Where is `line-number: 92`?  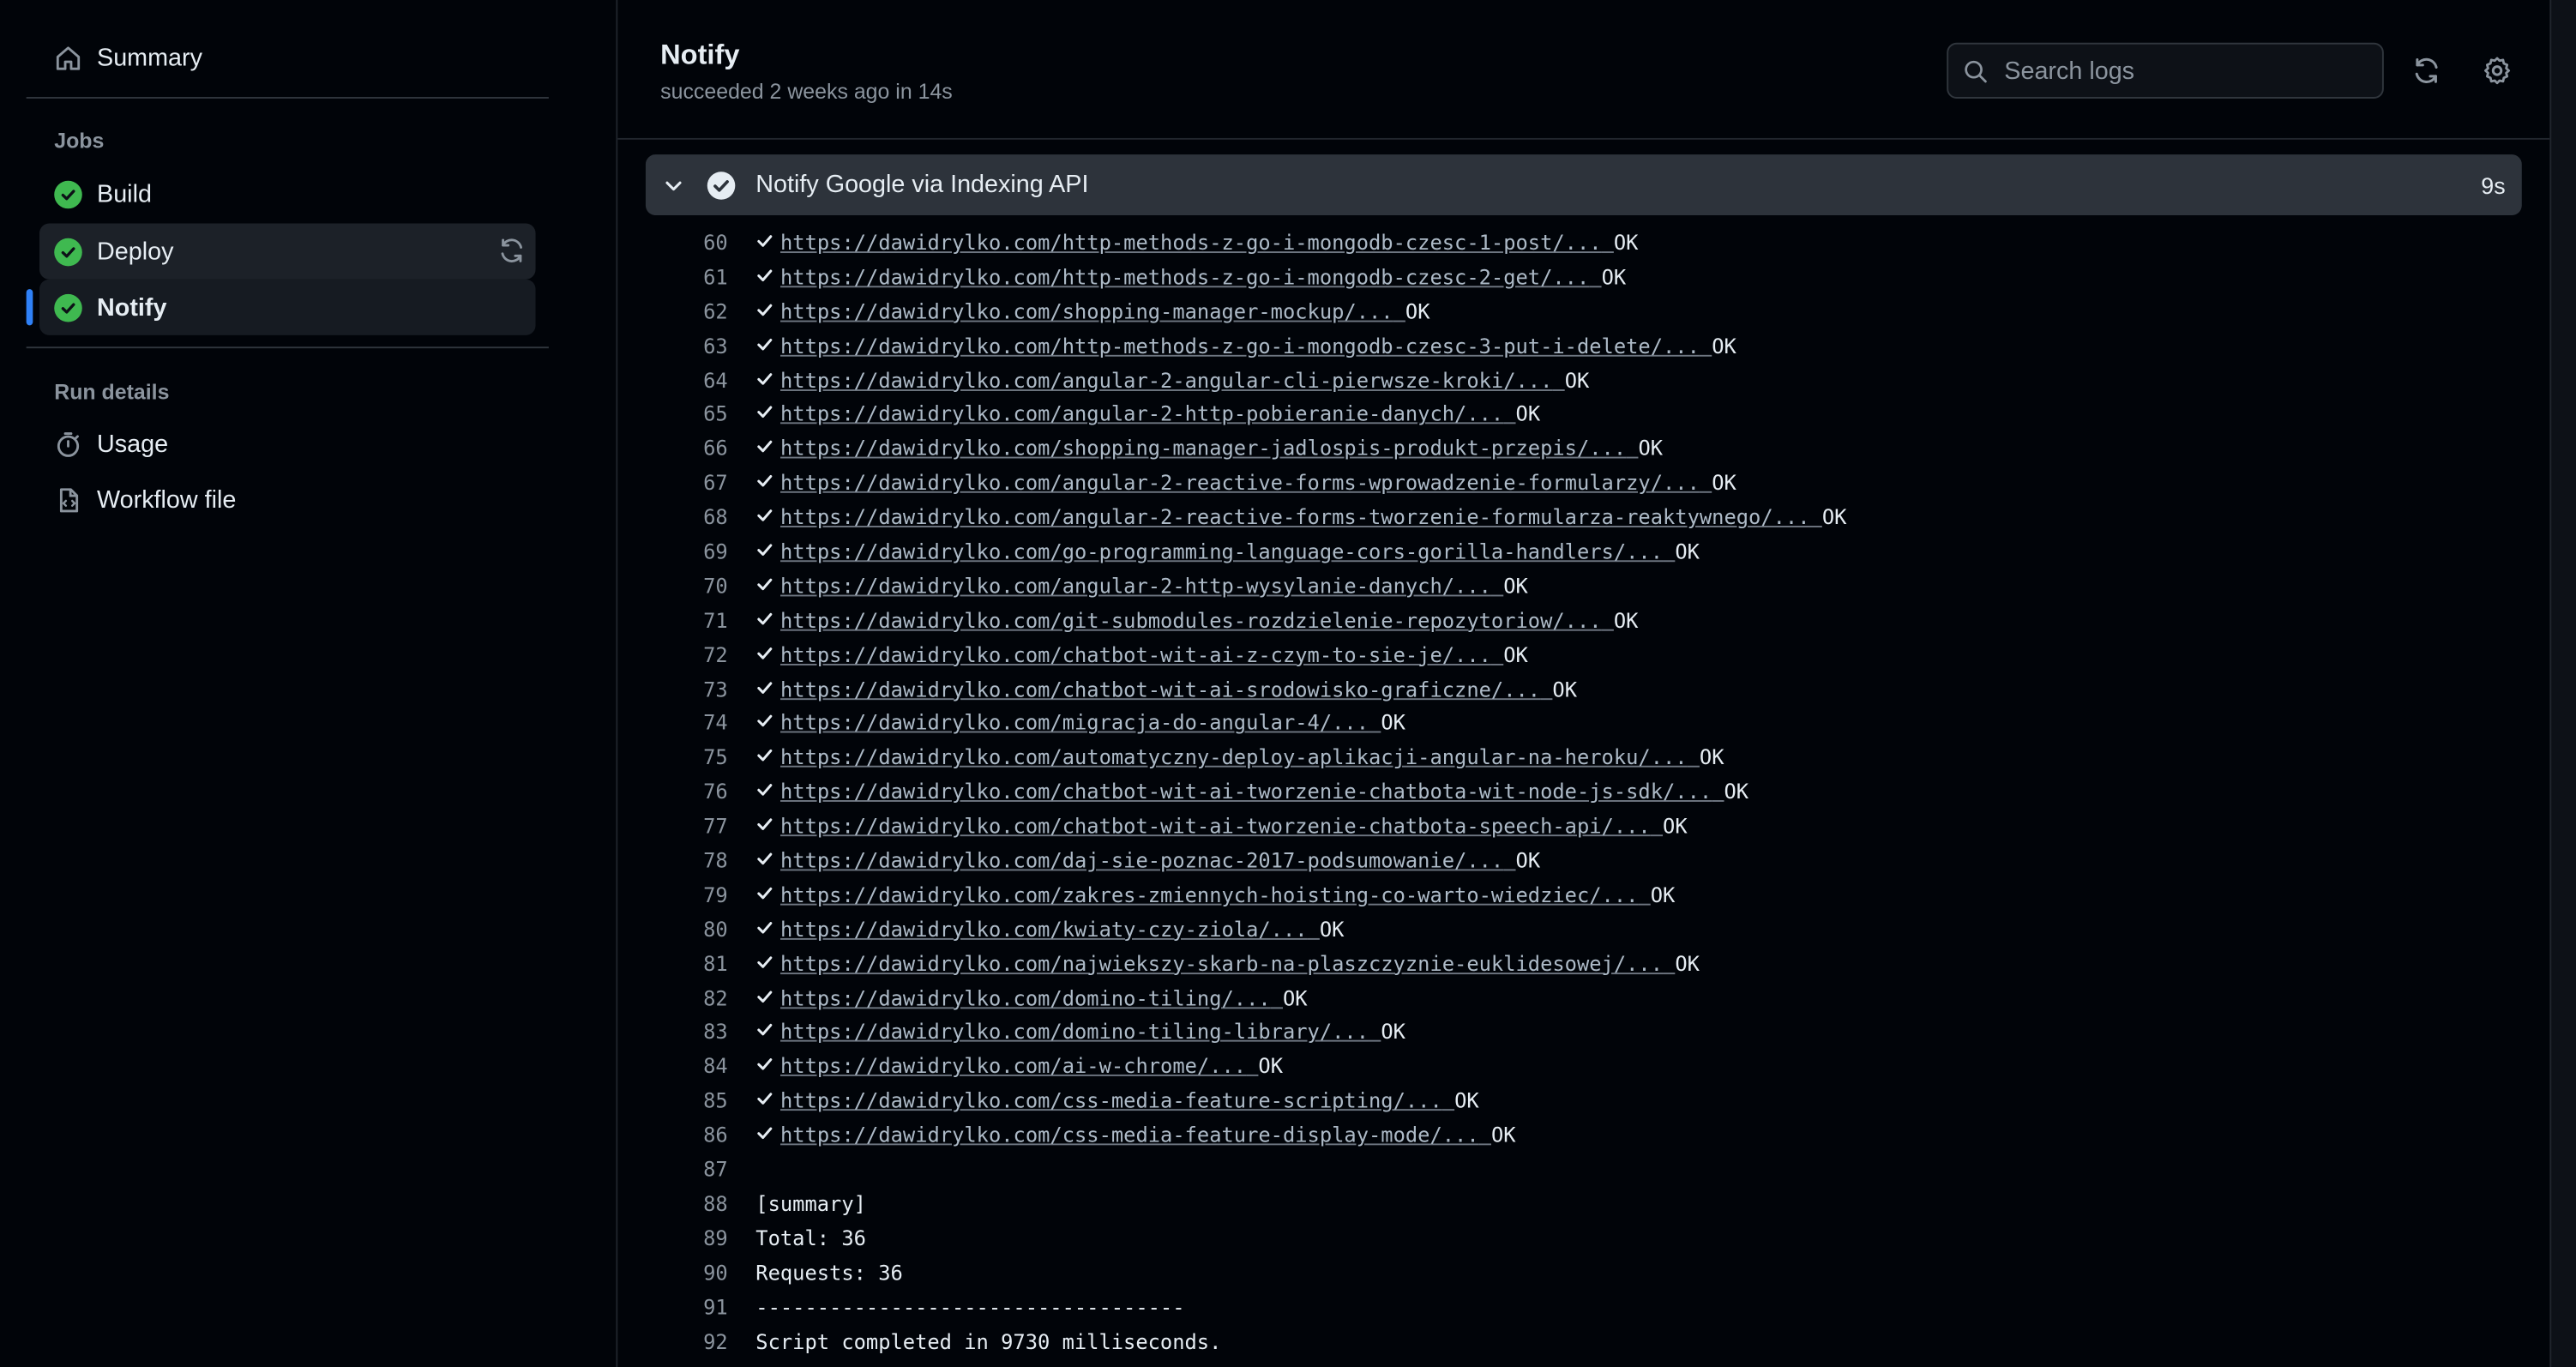
line-number: 92 is located at coordinates (672, 1342).